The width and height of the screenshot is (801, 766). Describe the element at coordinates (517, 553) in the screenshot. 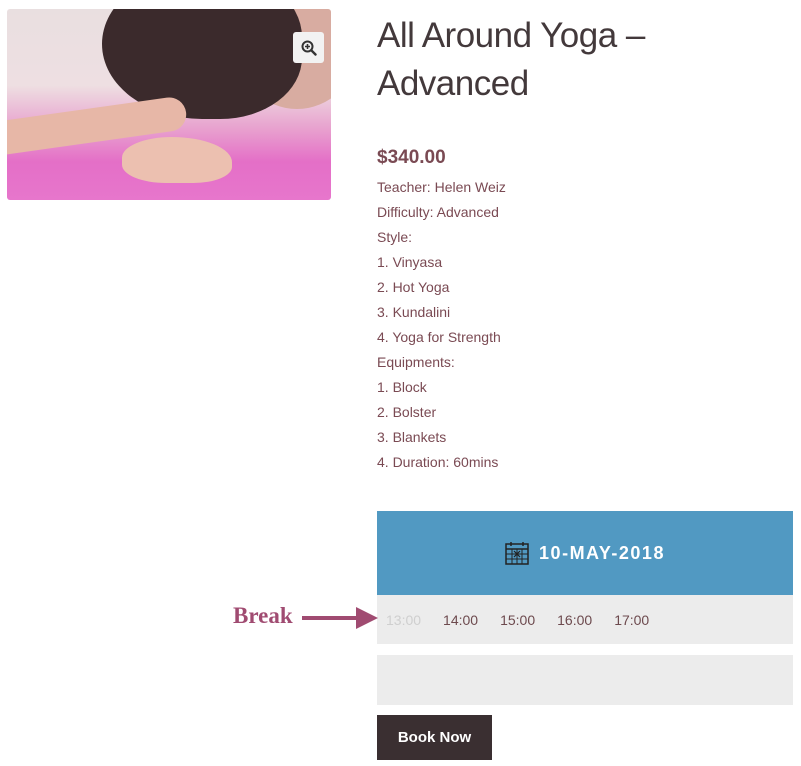

I see `calendar-icon` at that location.